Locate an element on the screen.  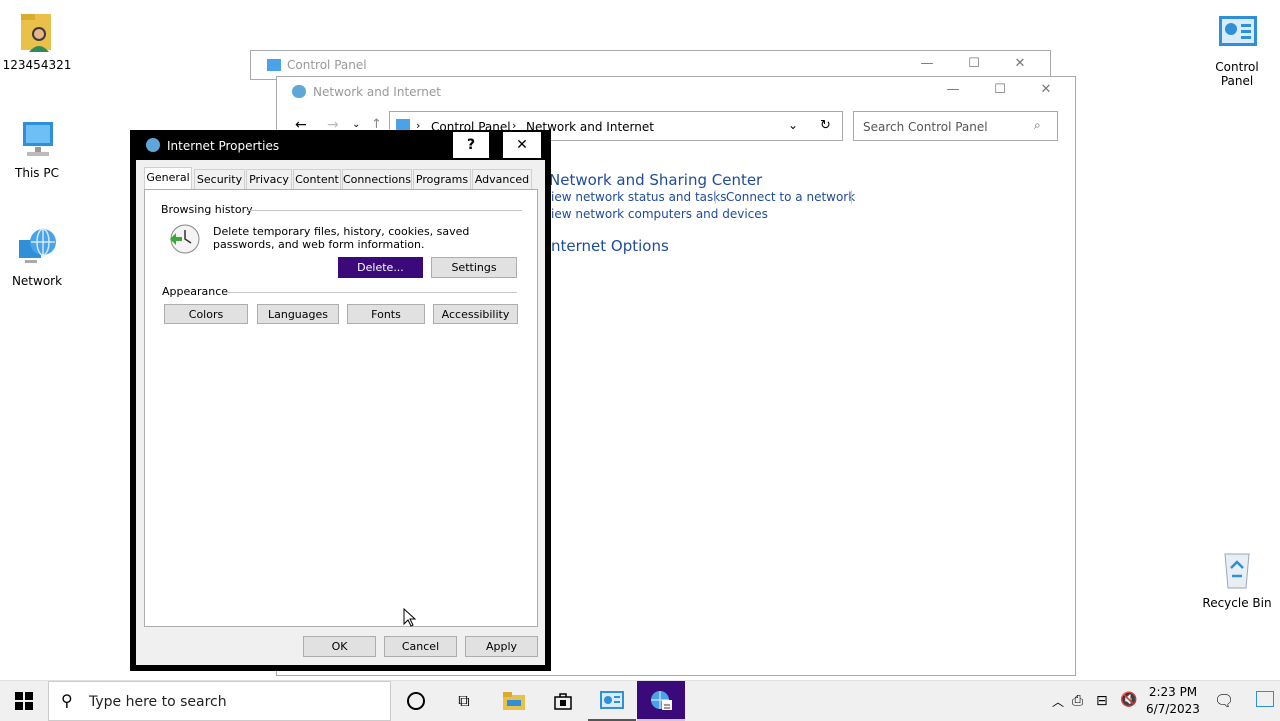
cancel-button: Cancel is located at coordinates (420, 646).